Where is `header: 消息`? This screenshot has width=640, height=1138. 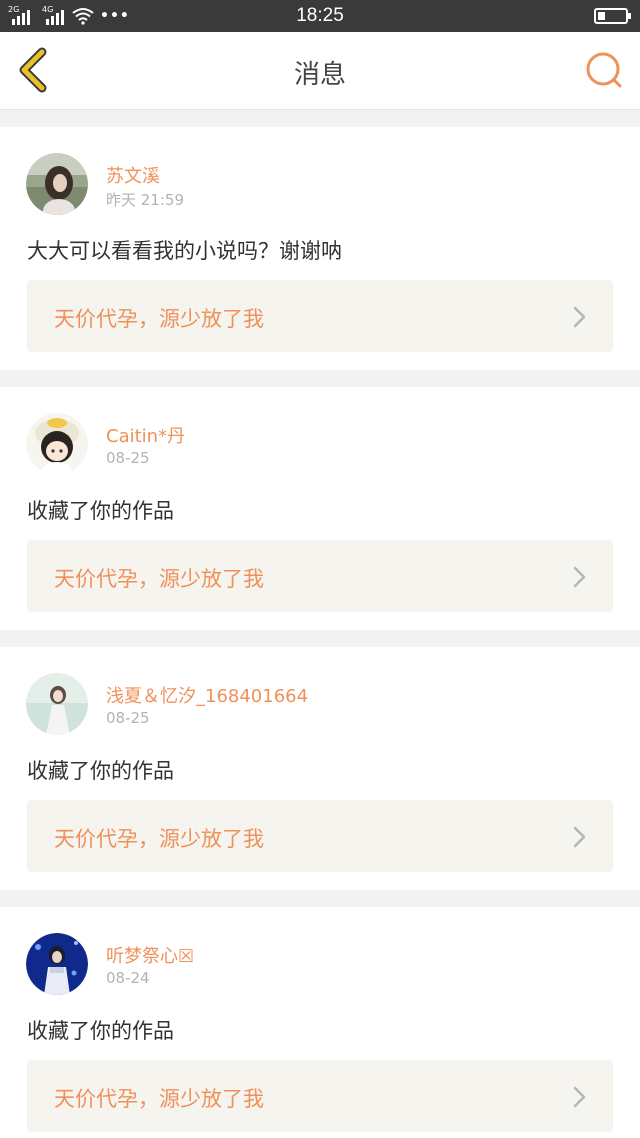
header: 消息 is located at coordinates (320, 71).